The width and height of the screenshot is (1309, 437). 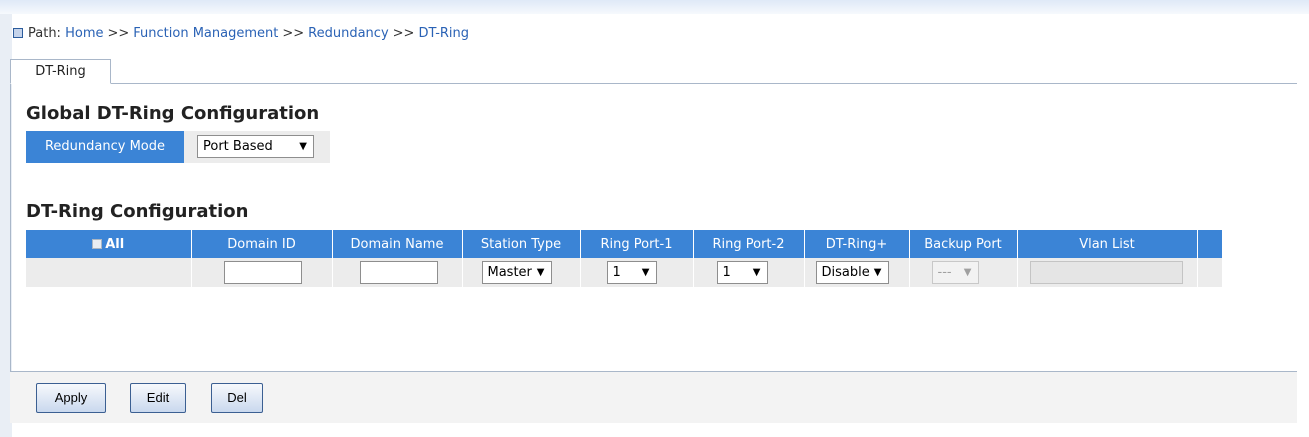 What do you see at coordinates (397, 244) in the screenshot?
I see `header-domain-name: Domain Name` at bounding box center [397, 244].